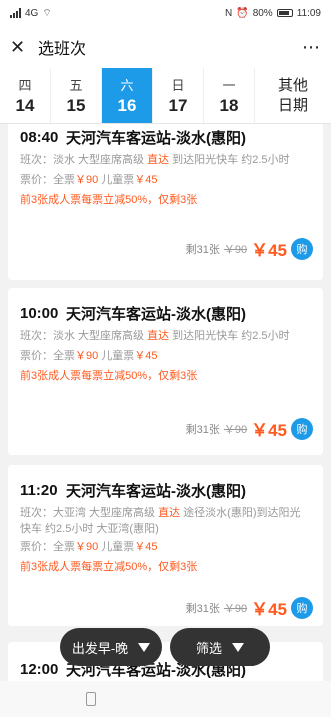 This screenshot has height=717, width=331. Describe the element at coordinates (308, 13) in the screenshot. I see `clock: 11:09` at that location.